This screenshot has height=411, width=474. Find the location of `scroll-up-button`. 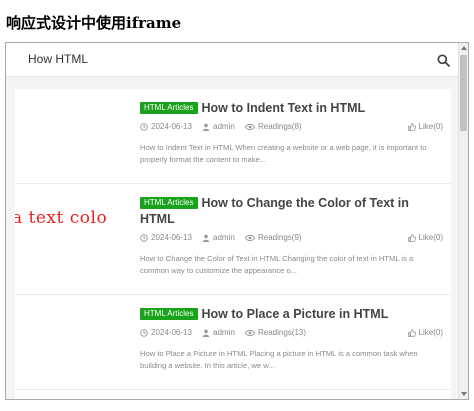

scroll-up-button is located at coordinates (463, 48).